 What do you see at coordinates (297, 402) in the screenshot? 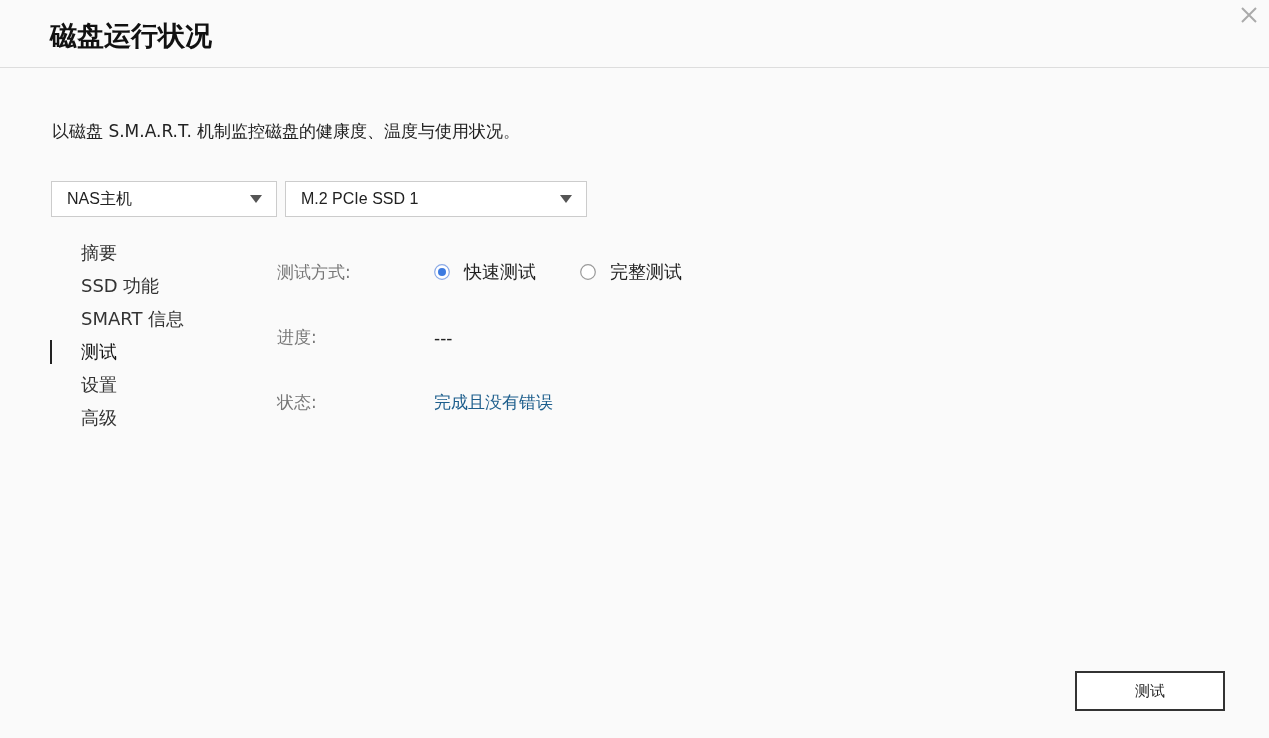
I see `field-label: 状态:` at bounding box center [297, 402].